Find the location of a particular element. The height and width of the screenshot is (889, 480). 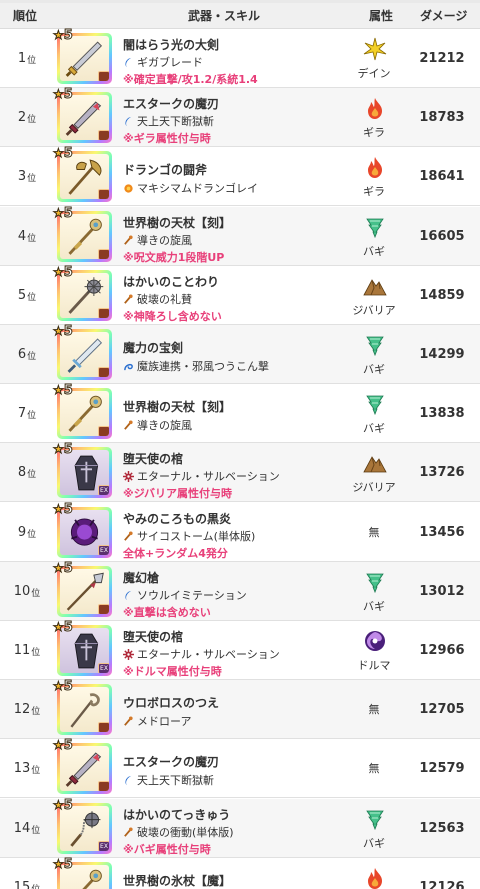

rank-number: 6 is located at coordinates (22, 354).